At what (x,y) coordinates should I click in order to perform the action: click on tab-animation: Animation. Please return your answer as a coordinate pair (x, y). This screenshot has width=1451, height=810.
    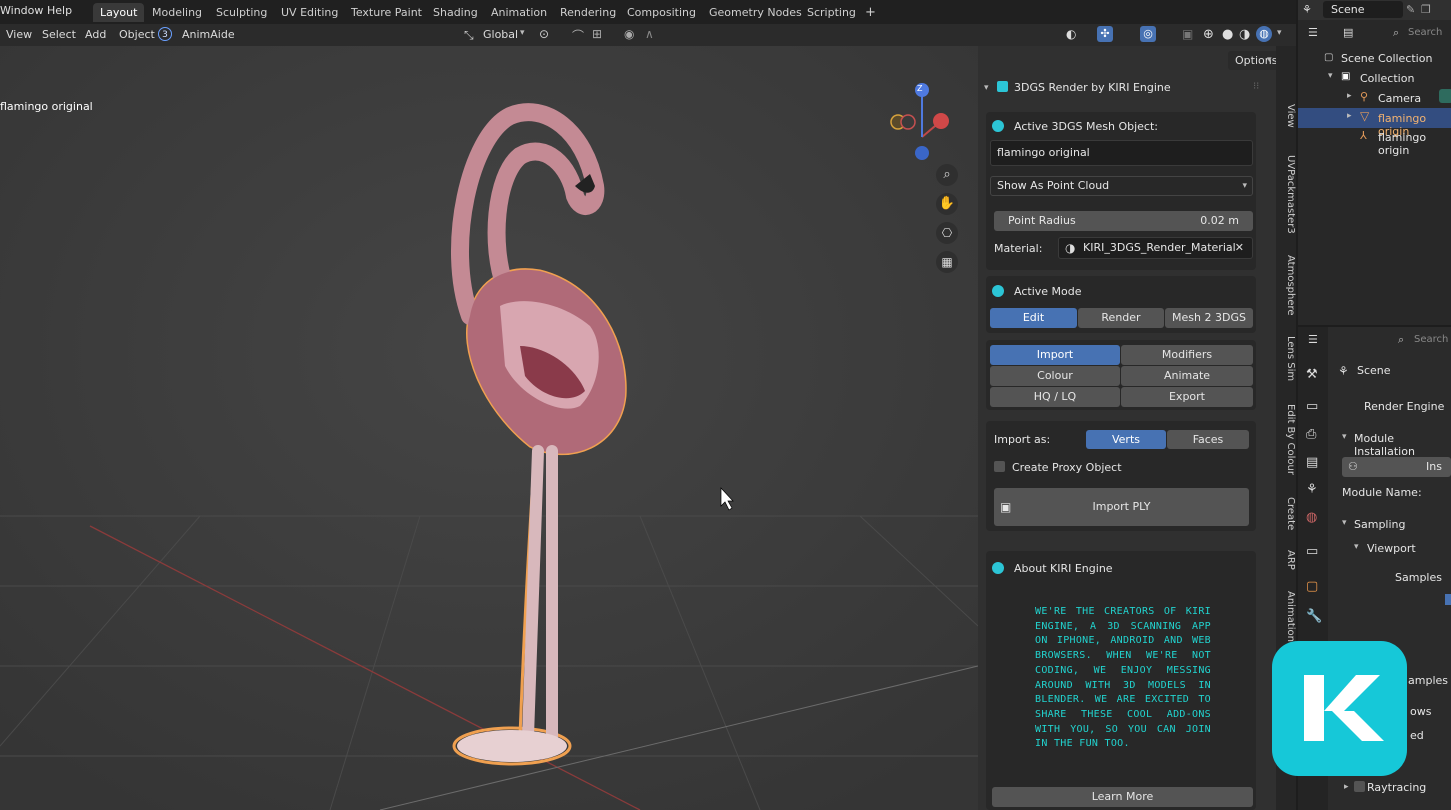
    Looking at the image, I should click on (519, 12).